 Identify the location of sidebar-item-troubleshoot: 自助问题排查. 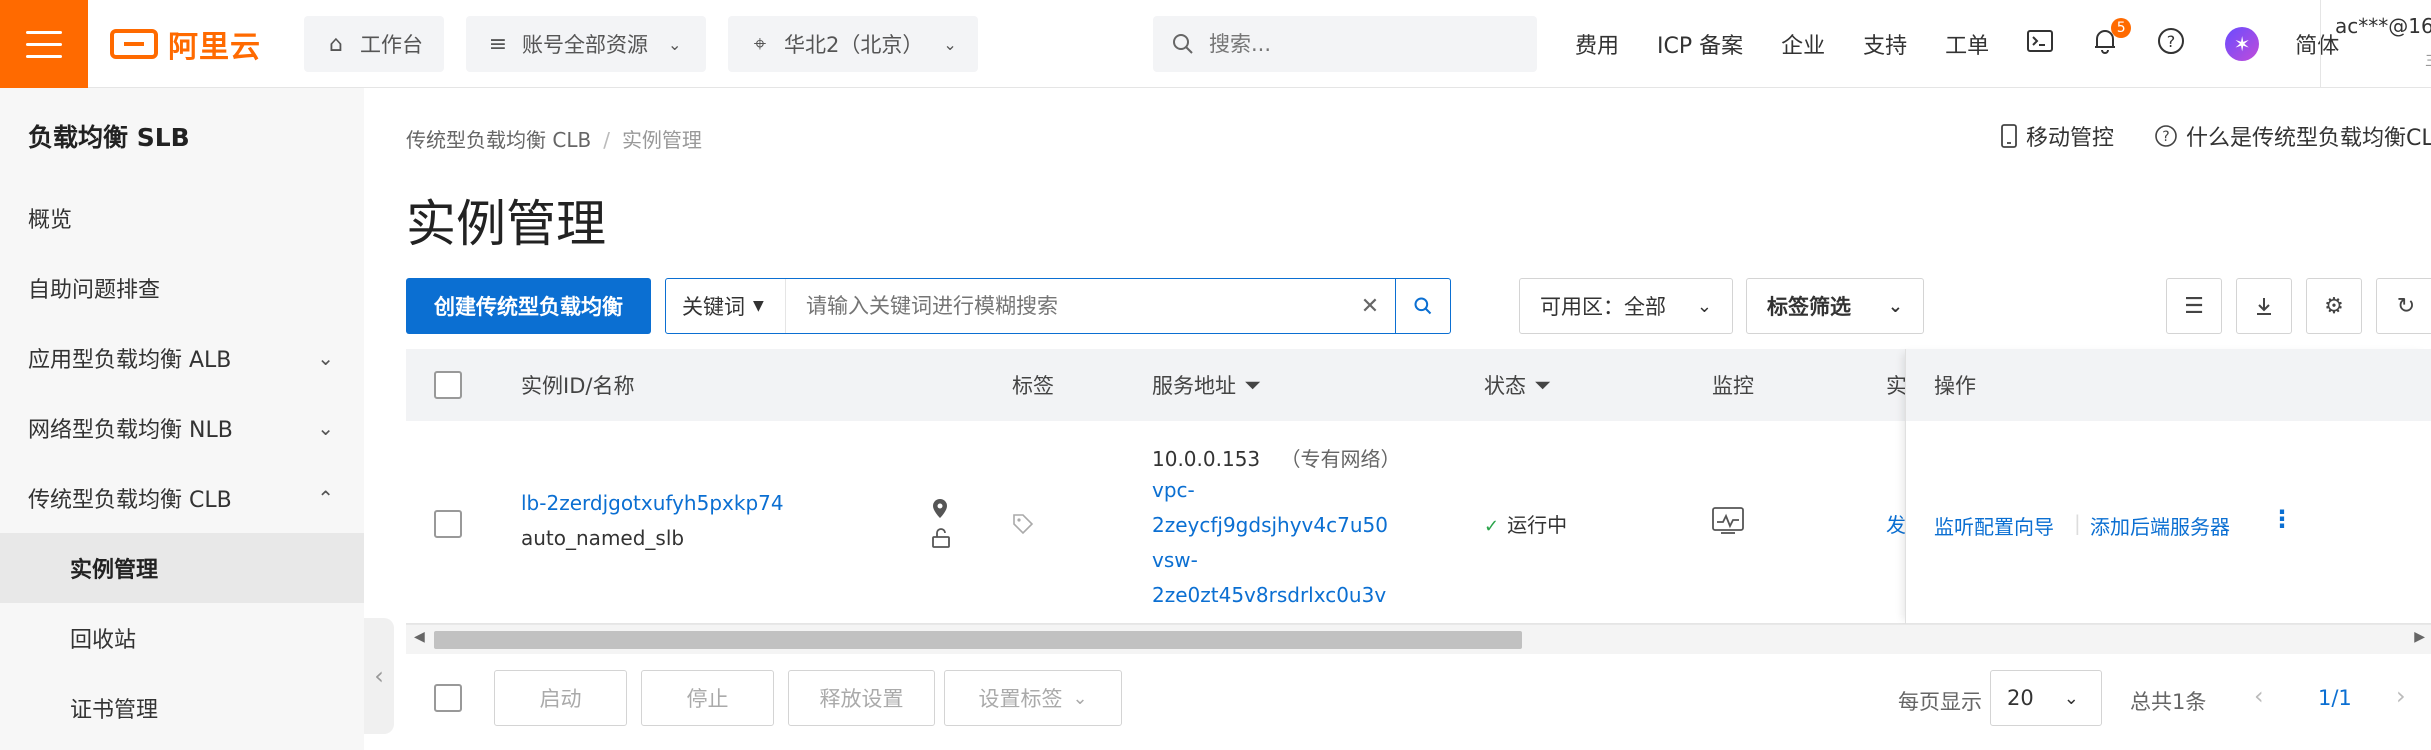
(182, 288).